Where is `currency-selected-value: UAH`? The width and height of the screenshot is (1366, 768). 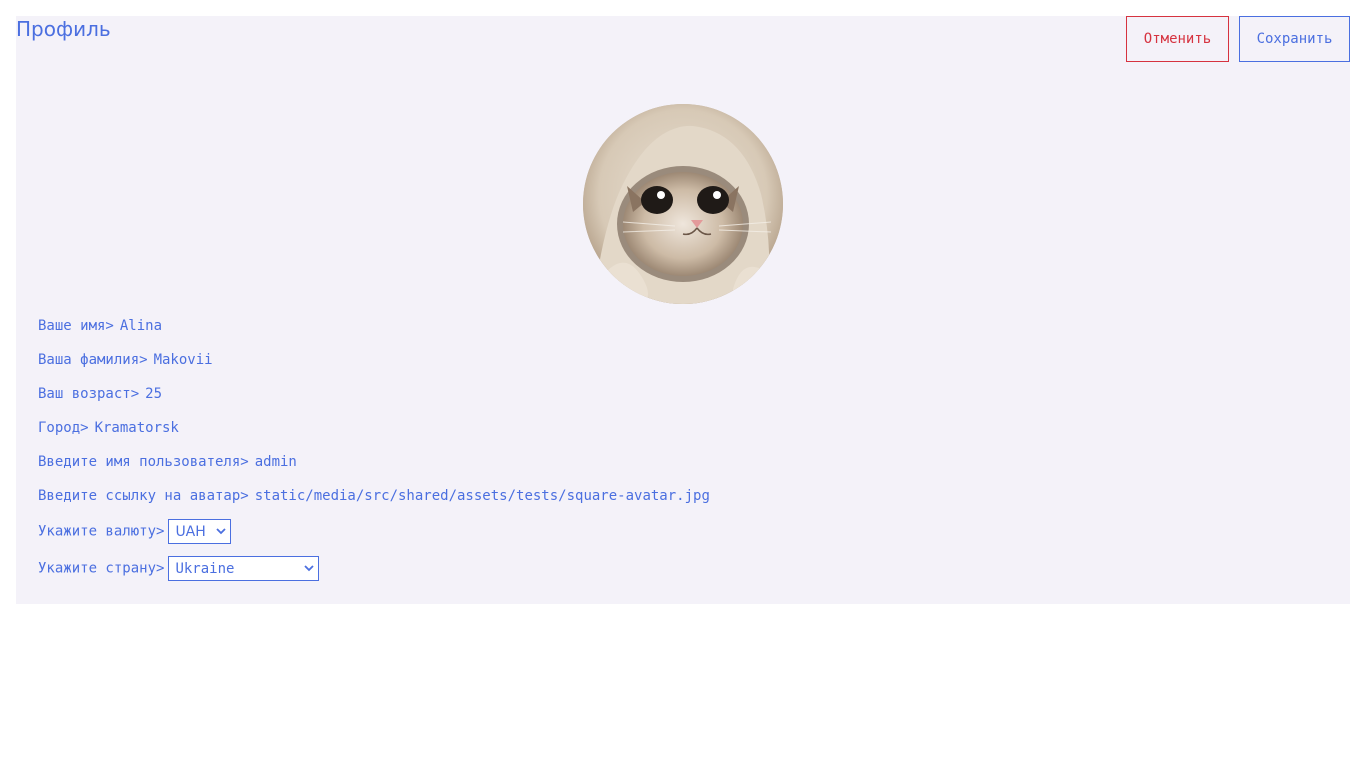 currency-selected-value: UAH is located at coordinates (190, 532).